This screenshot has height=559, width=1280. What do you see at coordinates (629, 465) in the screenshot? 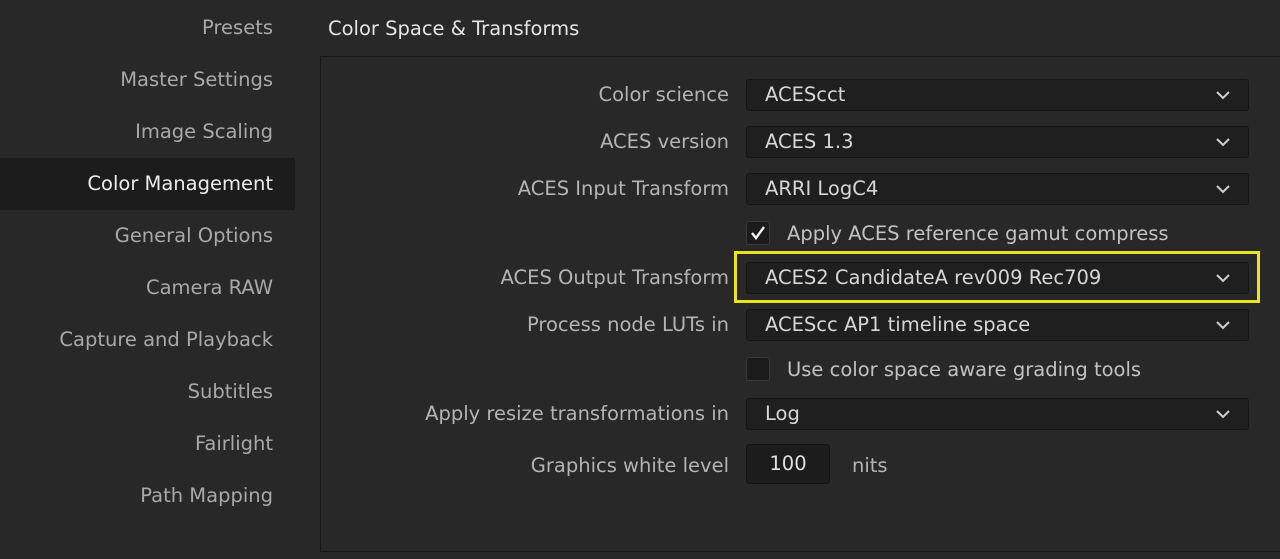
I see `white-level-label: Graphics white level` at bounding box center [629, 465].